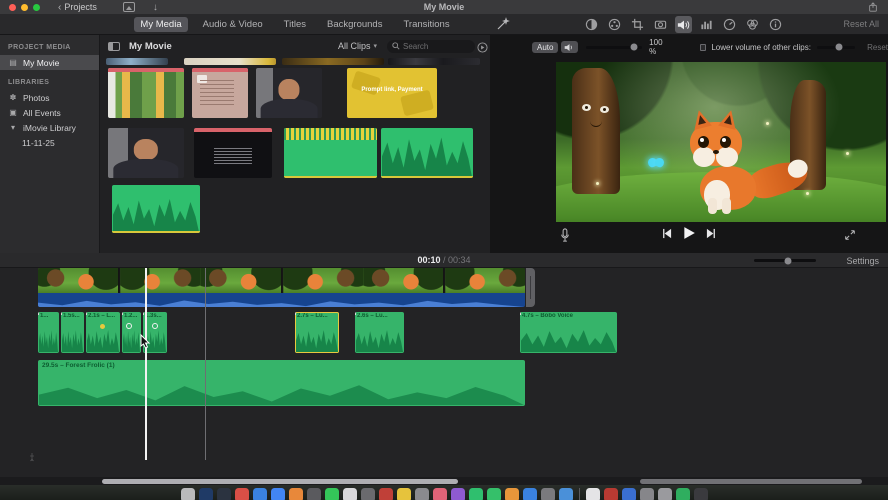 The image size is (888, 500). Describe the element at coordinates (295, 24) in the screenshot. I see `tab-titles: Titles` at that location.